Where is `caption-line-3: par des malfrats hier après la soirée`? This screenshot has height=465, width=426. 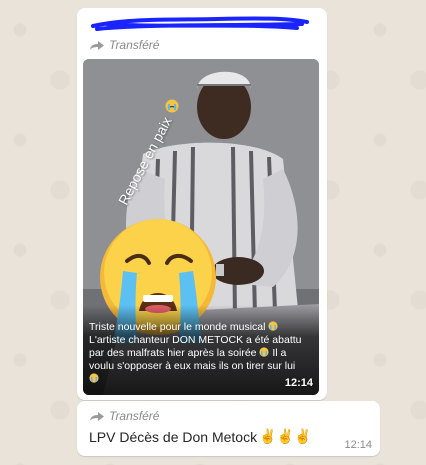
caption-line-3: par des malfrats hier après la soirée is located at coordinates (173, 353).